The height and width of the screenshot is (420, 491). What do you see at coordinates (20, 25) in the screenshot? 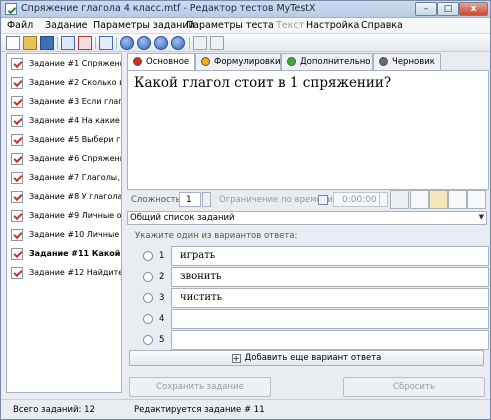
I see `menu-file: Файл` at bounding box center [20, 25].